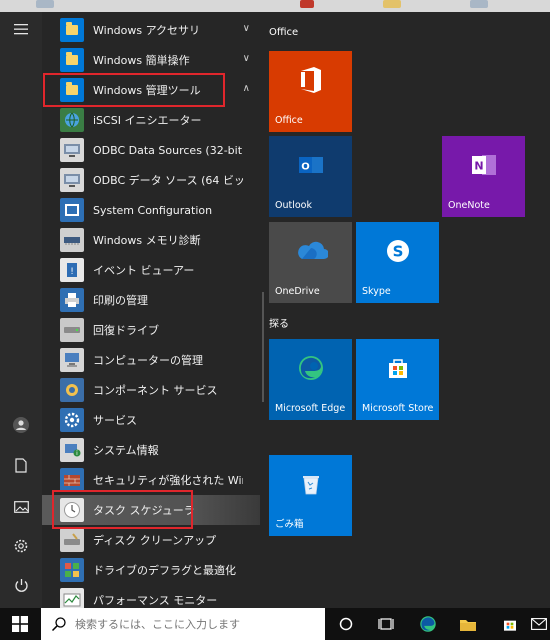  Describe the element at coordinates (151, 300) in the screenshot. I see `app-print-management: 印刷の管理` at that location.